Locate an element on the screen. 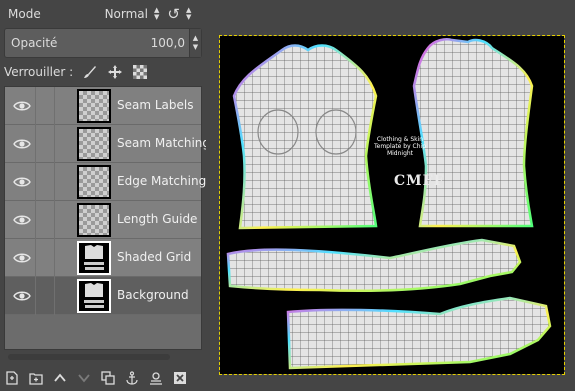  layer-row: Seam Matching is located at coordinates (107, 144).